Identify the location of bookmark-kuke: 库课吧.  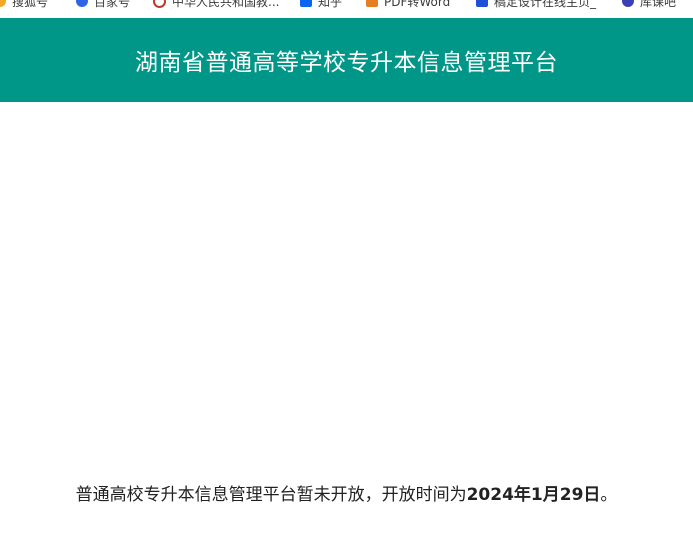
(649, 5).